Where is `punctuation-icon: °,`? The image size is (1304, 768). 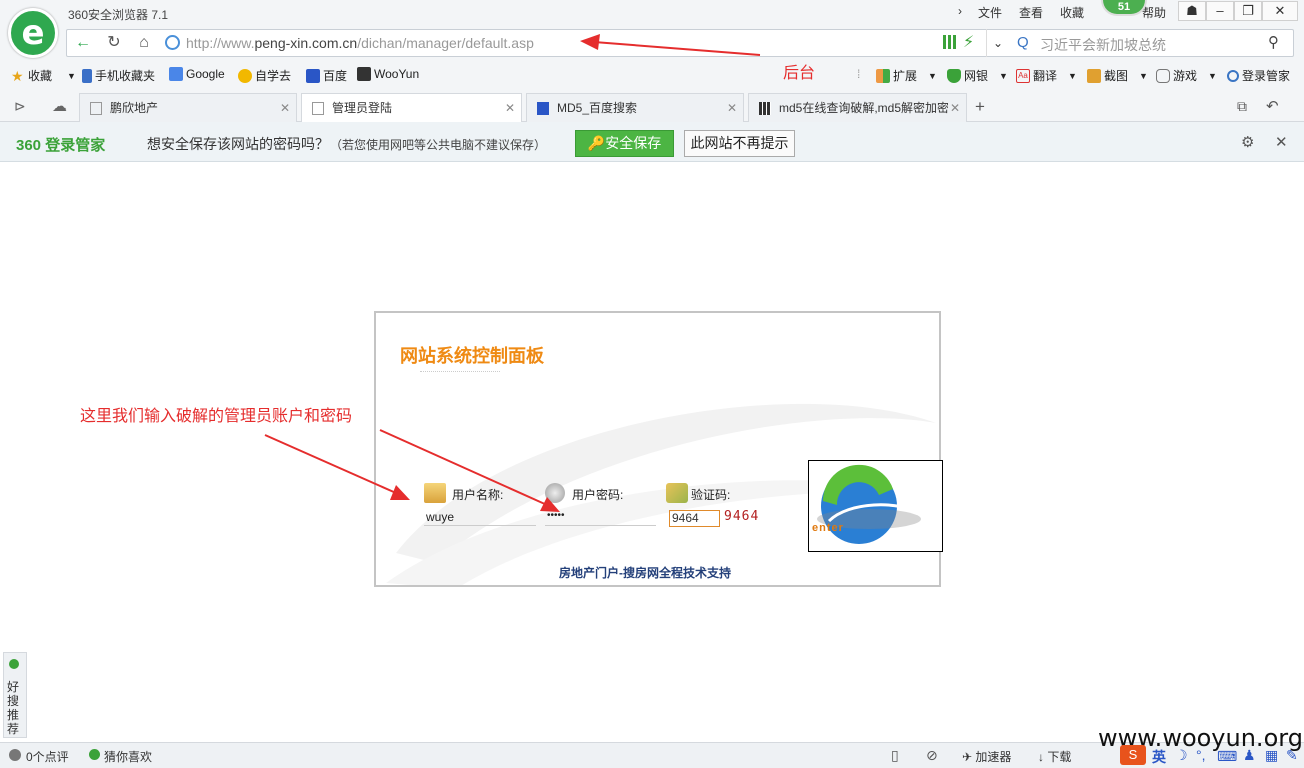 punctuation-icon: °, is located at coordinates (1201, 755).